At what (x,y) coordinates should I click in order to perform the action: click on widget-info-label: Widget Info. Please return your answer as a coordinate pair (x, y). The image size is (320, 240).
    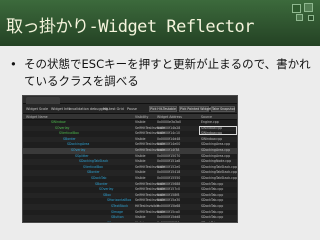
    Looking at the image, I should click on (60, 109).